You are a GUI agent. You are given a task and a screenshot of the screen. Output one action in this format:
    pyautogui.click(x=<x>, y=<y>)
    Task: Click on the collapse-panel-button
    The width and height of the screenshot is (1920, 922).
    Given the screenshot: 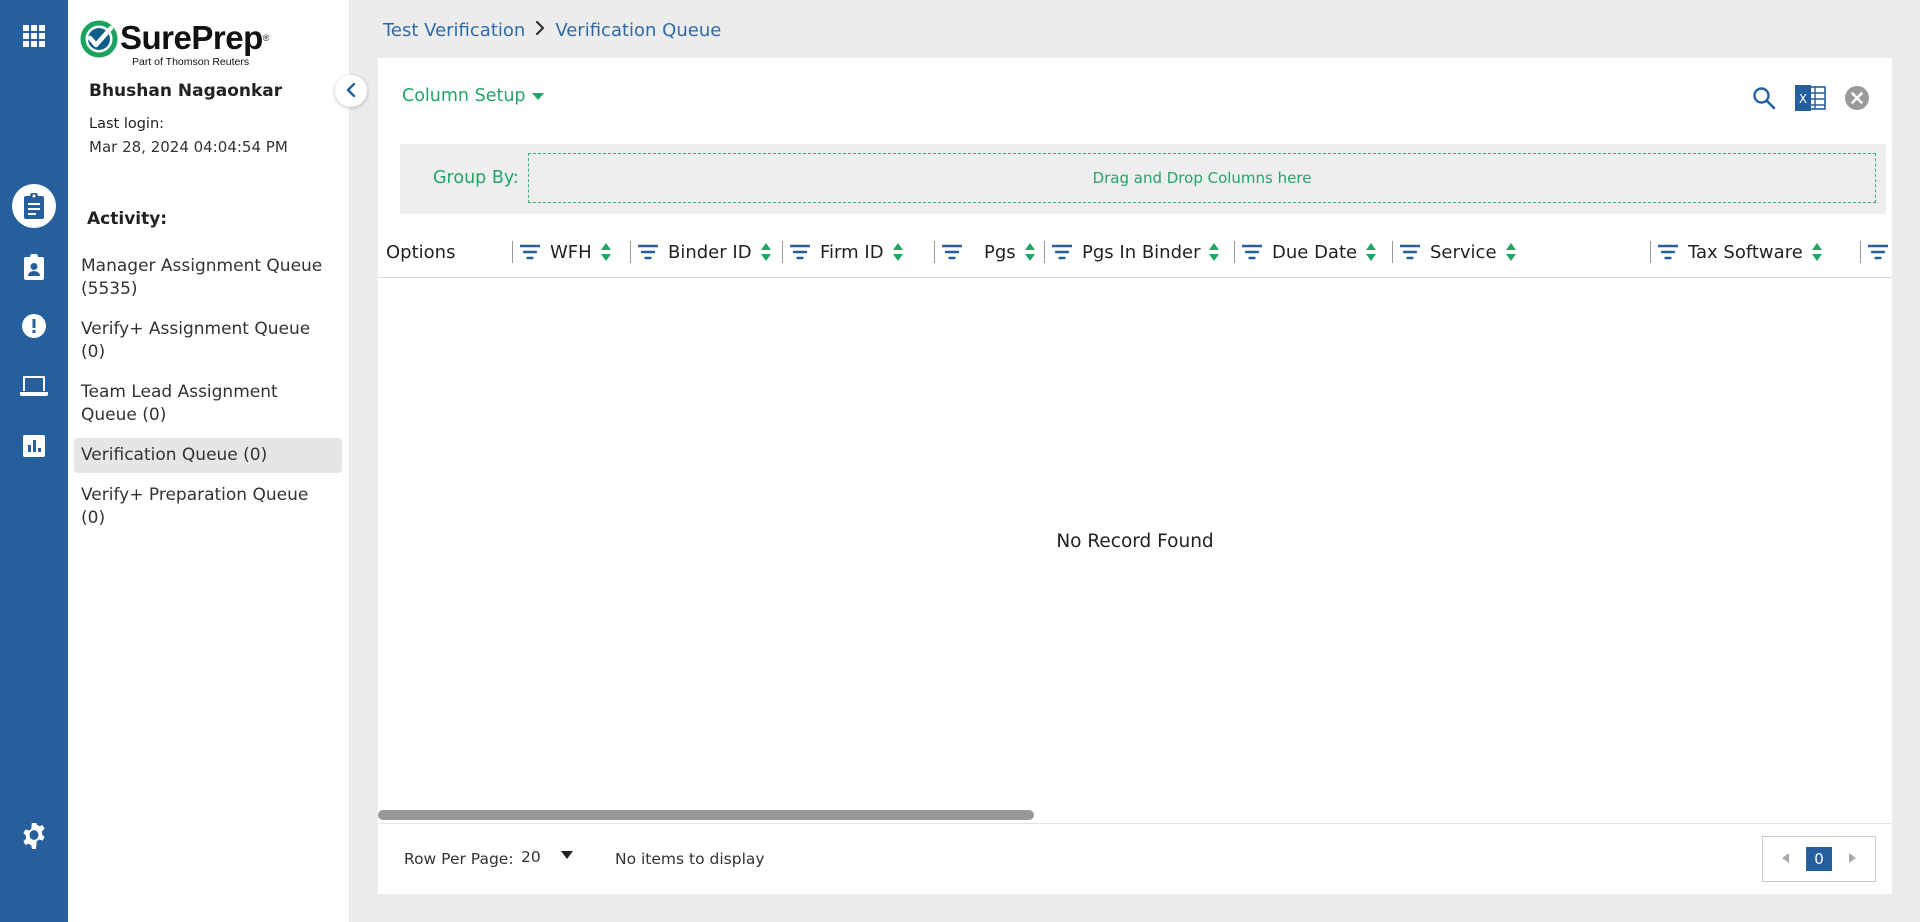 What is the action you would take?
    pyautogui.click(x=351, y=91)
    